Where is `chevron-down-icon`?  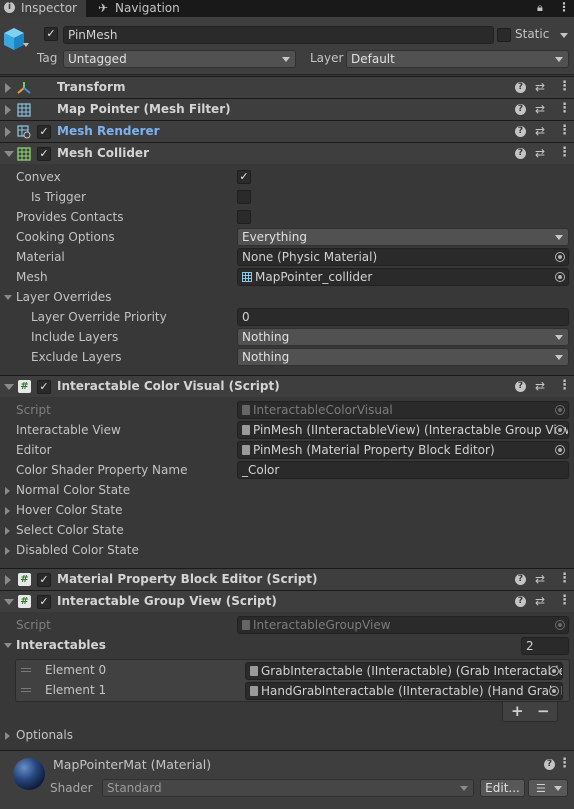
chevron-down-icon is located at coordinates (26, 45).